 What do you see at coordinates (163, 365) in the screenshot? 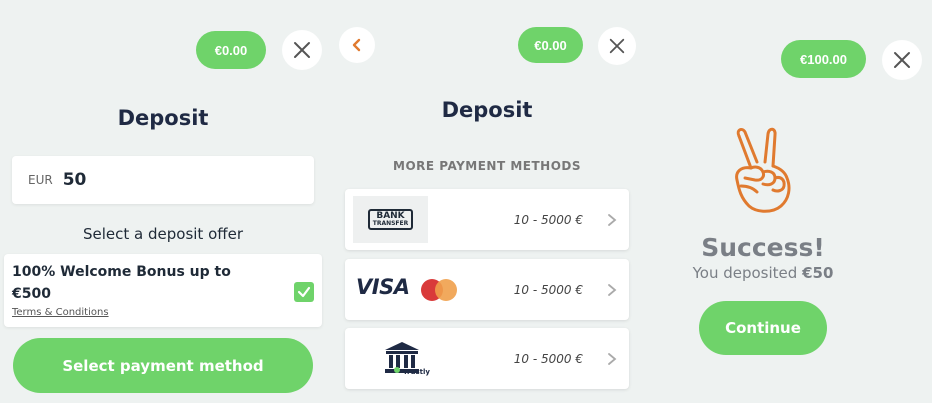
I see `select-payment-method-button: Select payment method` at bounding box center [163, 365].